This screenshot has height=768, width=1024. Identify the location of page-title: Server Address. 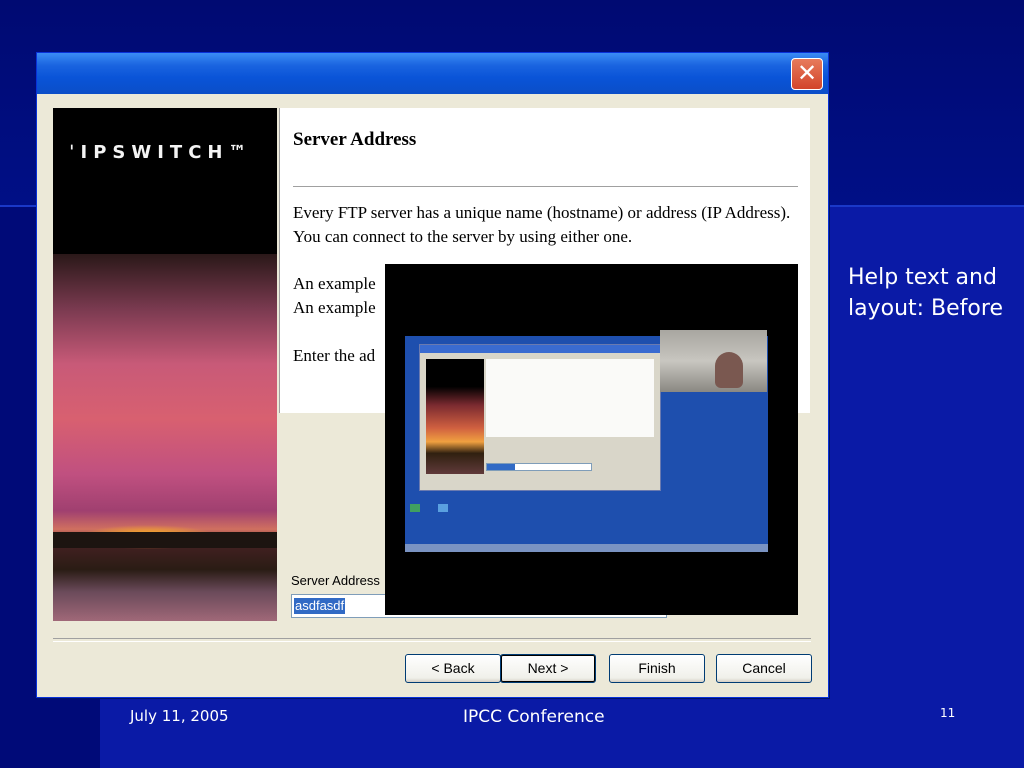
(355, 139).